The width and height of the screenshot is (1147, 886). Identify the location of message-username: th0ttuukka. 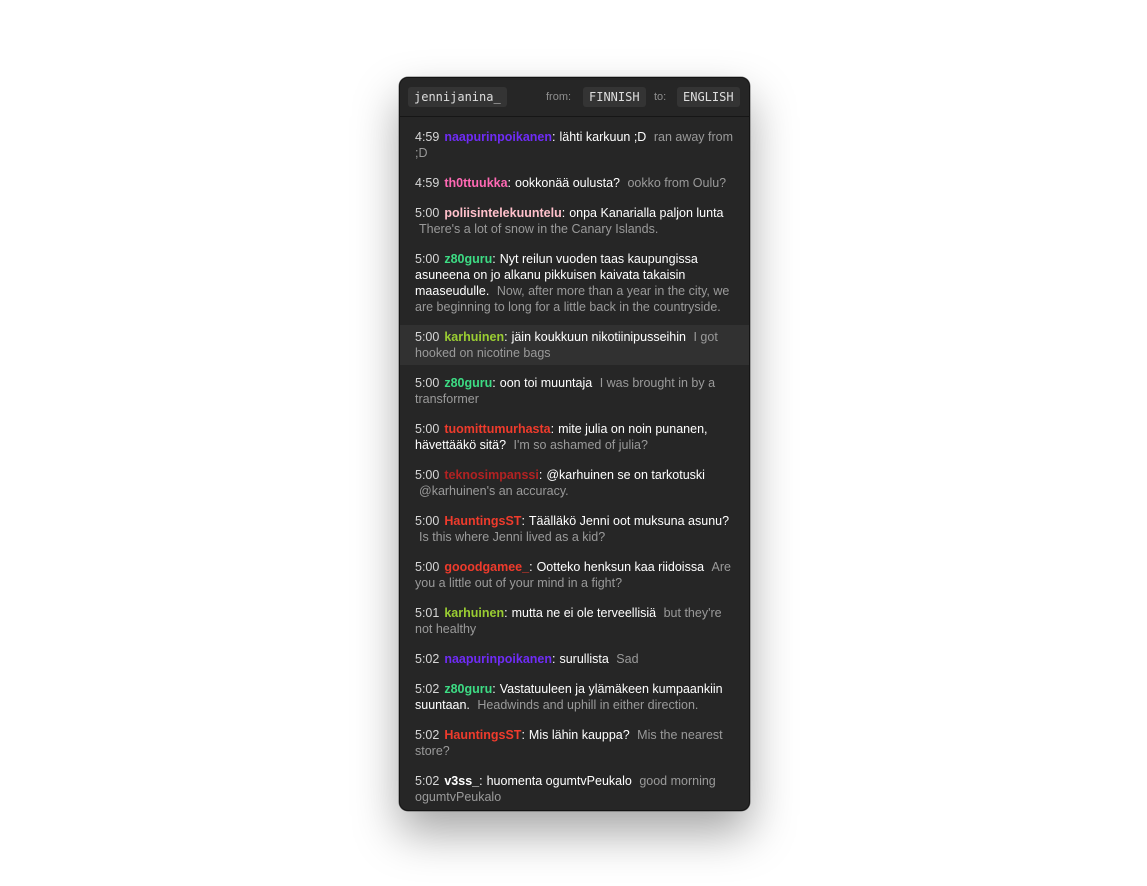
(475, 183).